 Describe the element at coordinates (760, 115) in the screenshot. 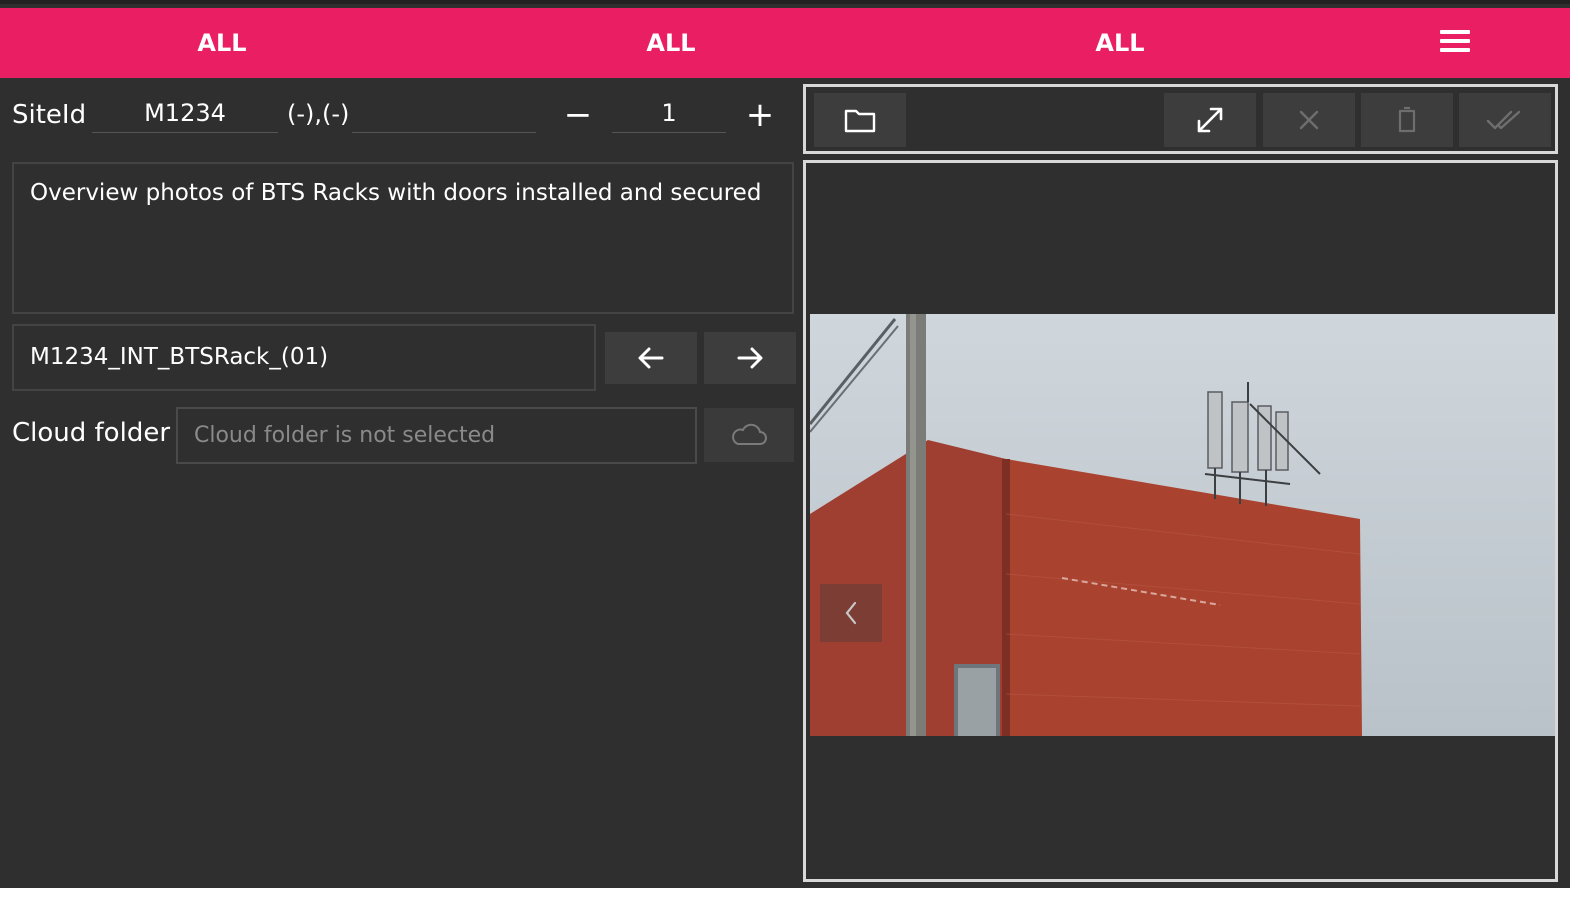

I see `increment-button: +` at that location.